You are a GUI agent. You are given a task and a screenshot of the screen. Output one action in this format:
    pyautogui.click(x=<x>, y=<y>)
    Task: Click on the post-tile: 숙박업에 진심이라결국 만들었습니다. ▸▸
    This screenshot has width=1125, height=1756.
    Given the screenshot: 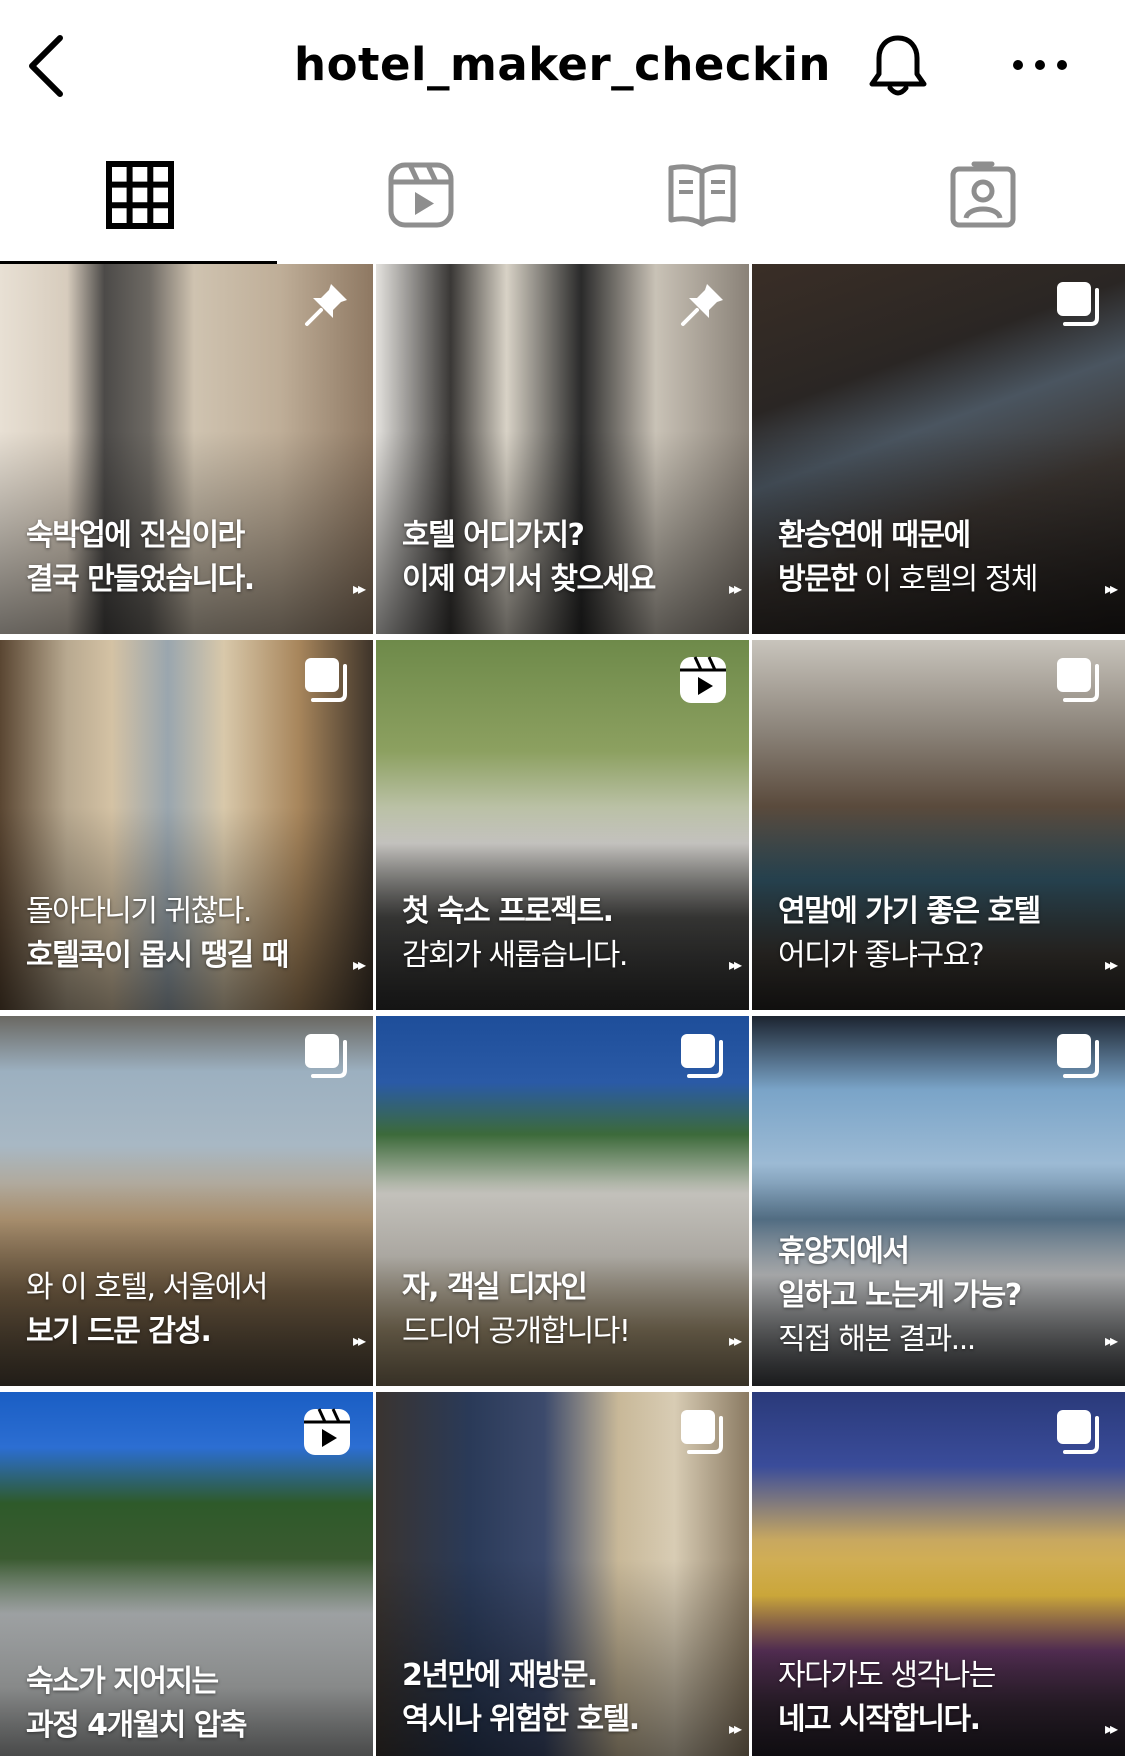 What is the action you would take?
    pyautogui.click(x=186, y=449)
    